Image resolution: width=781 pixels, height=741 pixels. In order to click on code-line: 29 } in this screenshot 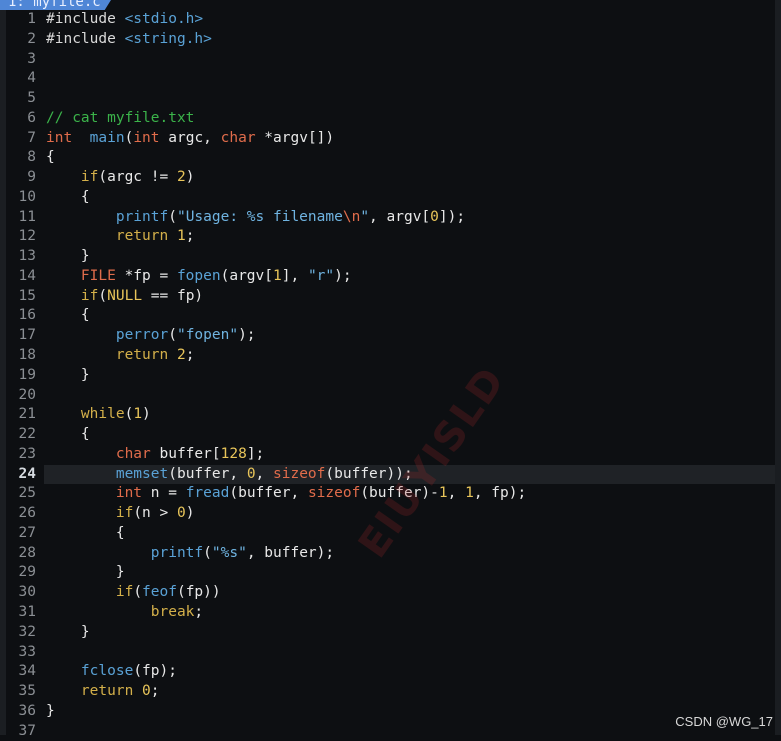, I will do `click(390, 573)`.